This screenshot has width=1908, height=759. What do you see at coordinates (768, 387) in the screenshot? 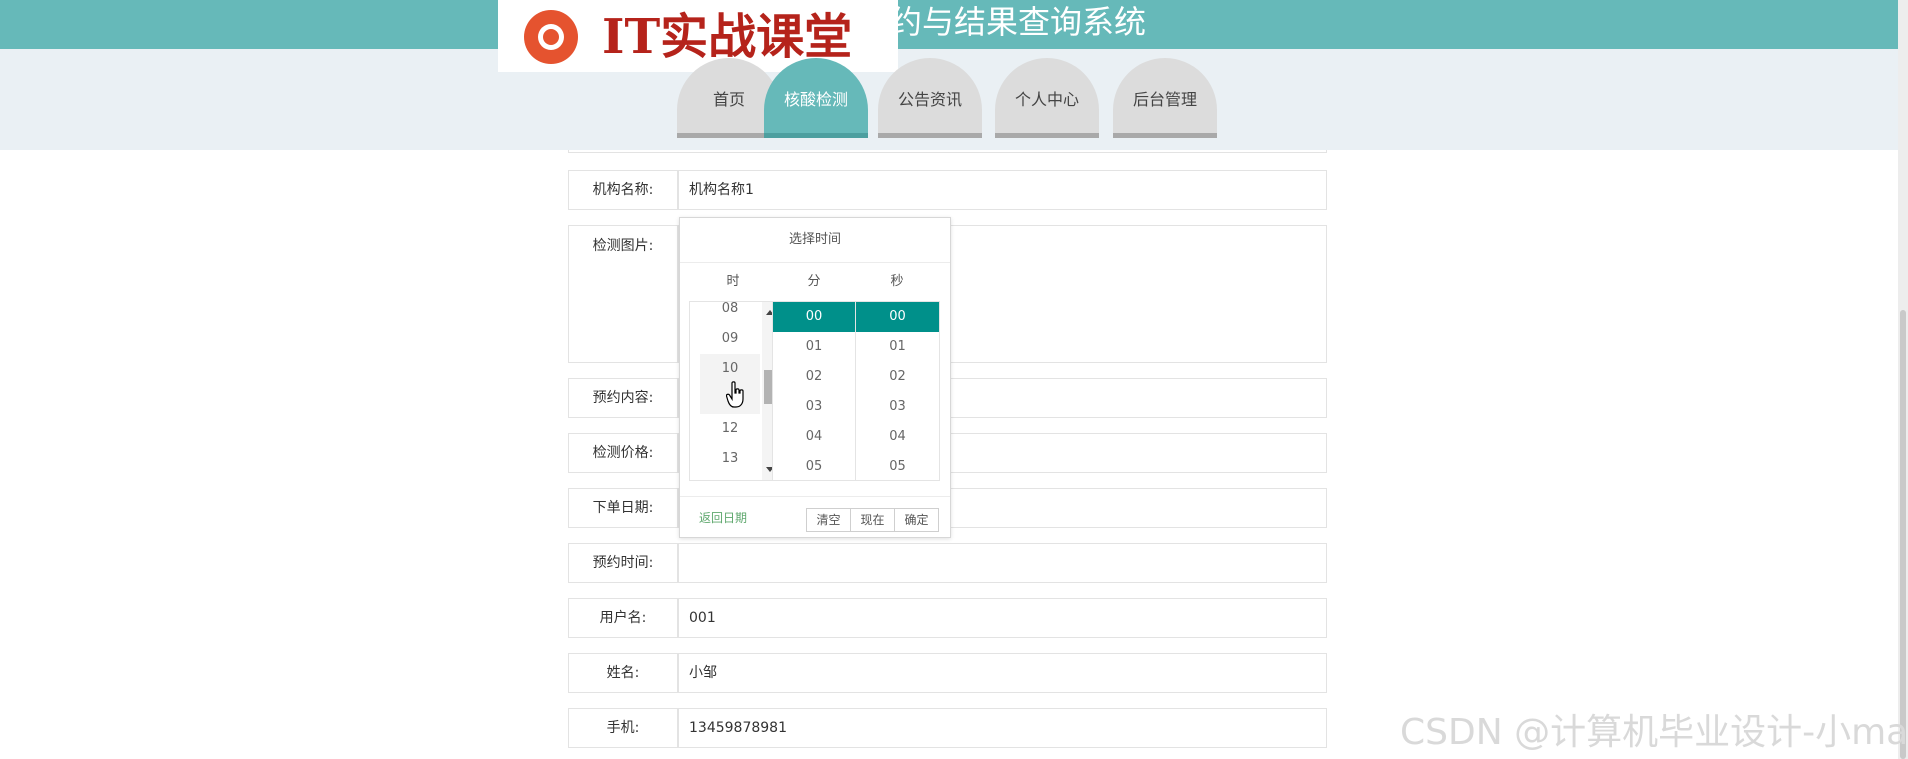
I see `scrollbar-thumb` at bounding box center [768, 387].